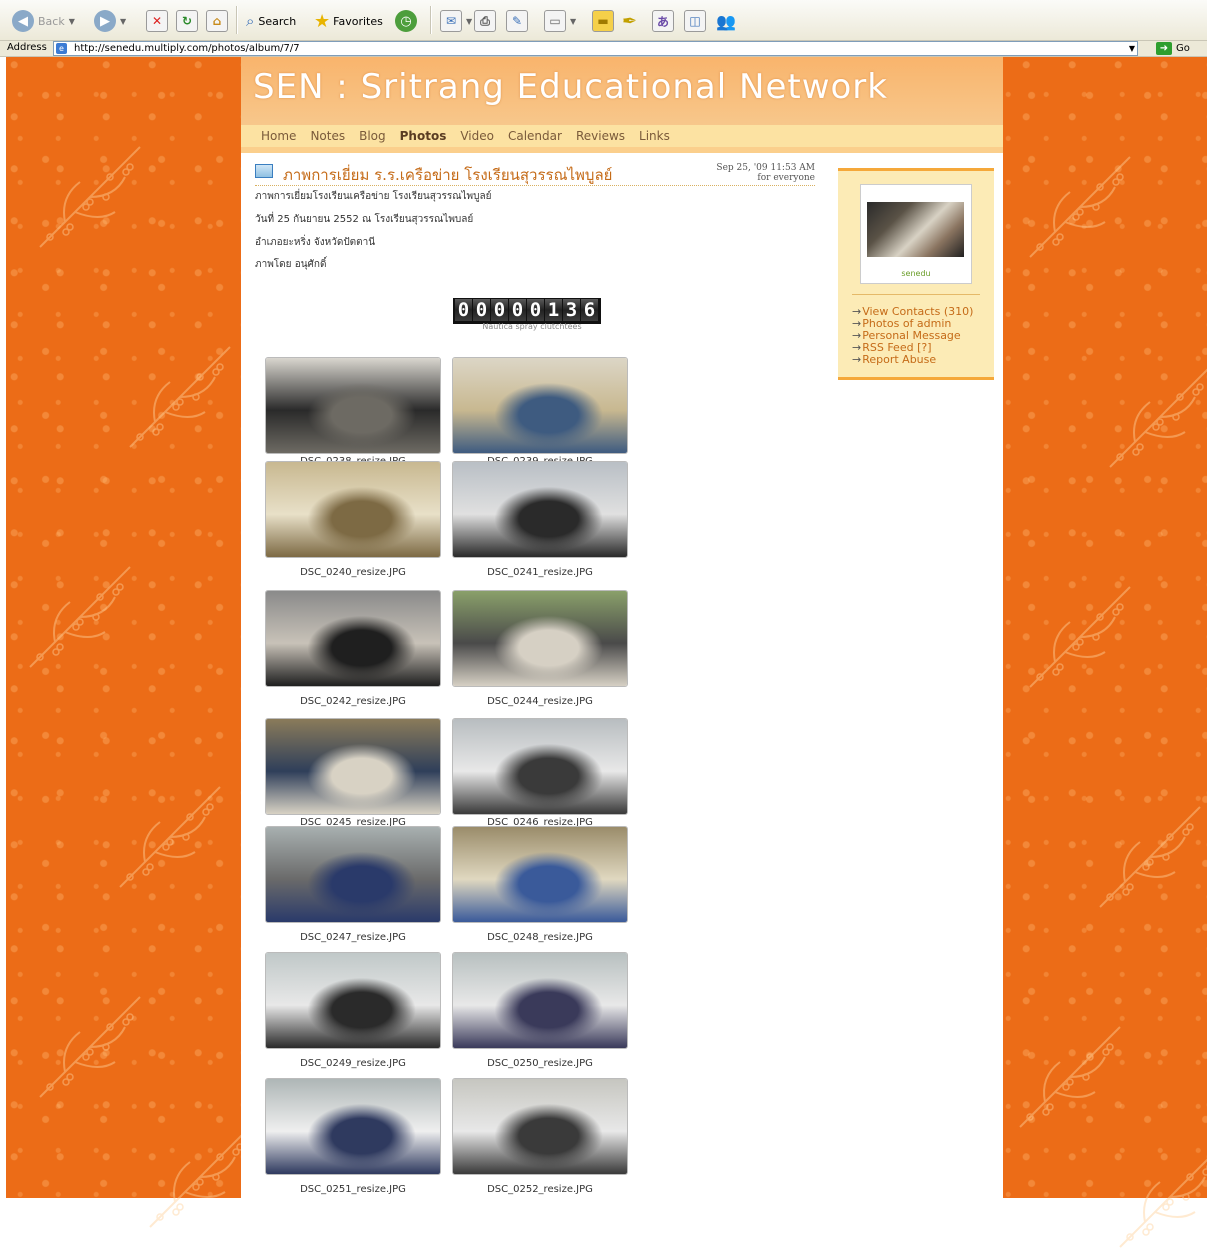 This screenshot has width=1207, height=1257. I want to click on photo-caption: DSC_0248_resize.JPG, so click(540, 937).